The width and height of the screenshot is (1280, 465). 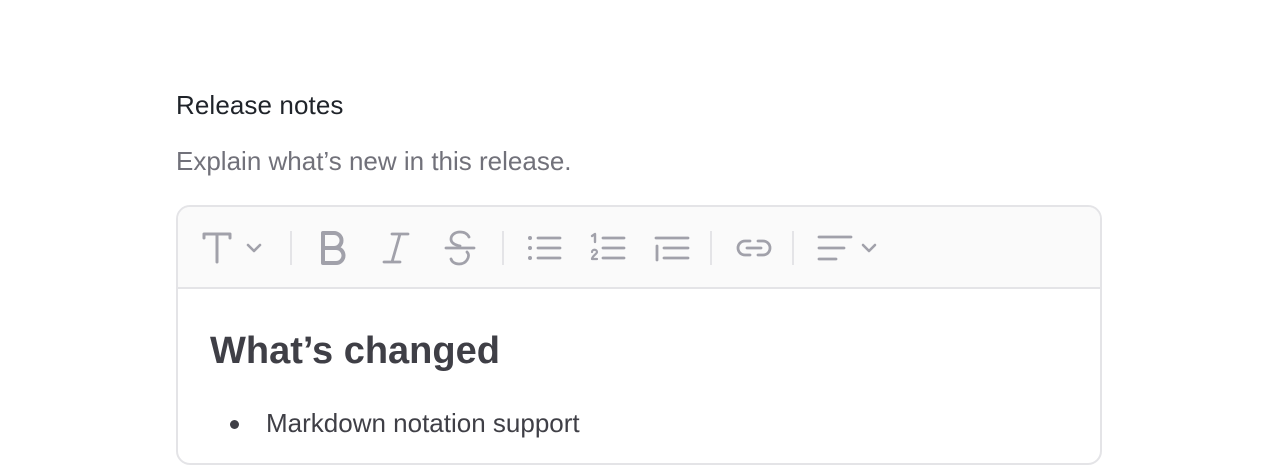 I want to click on align-left-icon, so click(x=847, y=248).